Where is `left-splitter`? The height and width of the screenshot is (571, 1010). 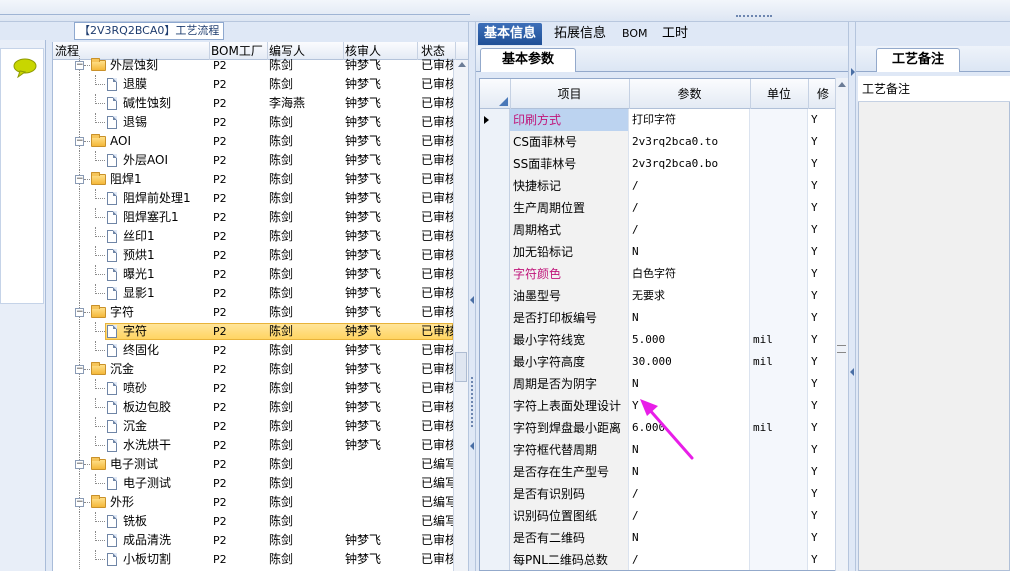 left-splitter is located at coordinates (472, 296).